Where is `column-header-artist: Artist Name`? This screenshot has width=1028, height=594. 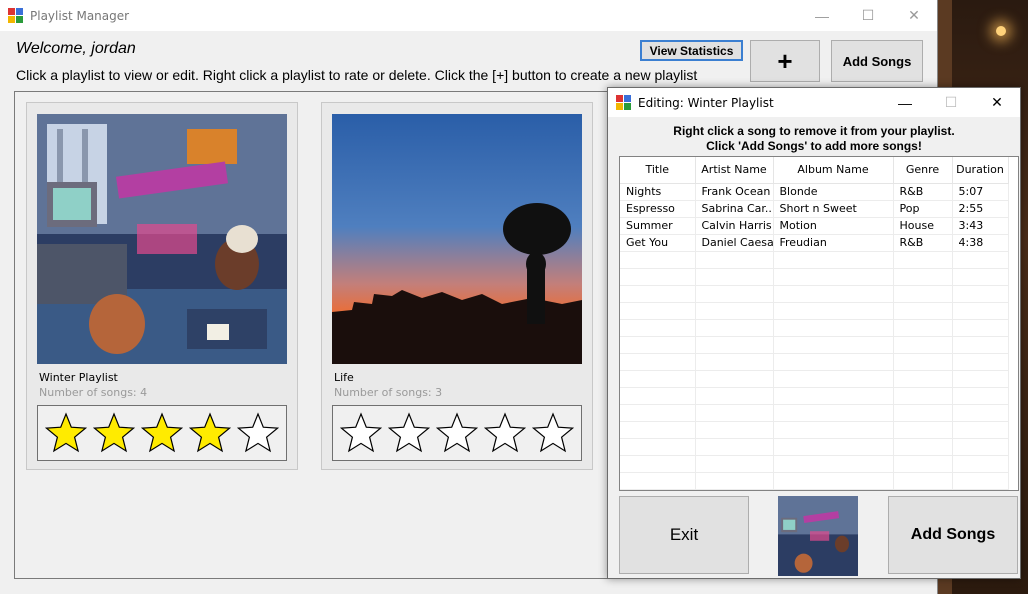 column-header-artist: Artist Name is located at coordinates (734, 170).